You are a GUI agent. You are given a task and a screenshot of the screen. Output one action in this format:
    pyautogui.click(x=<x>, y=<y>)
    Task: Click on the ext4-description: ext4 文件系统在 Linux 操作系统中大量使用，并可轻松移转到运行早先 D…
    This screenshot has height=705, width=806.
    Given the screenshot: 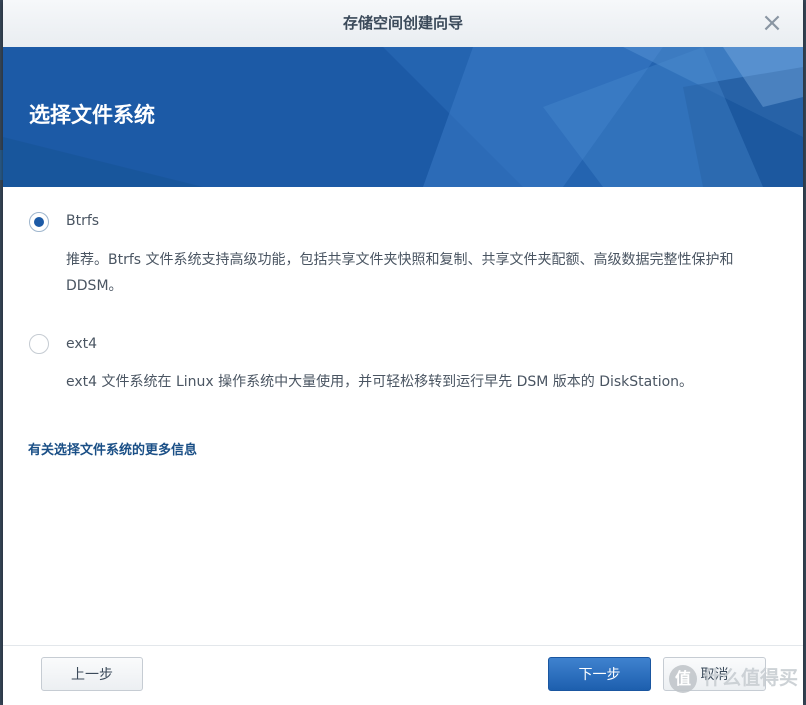 What is the action you would take?
    pyautogui.click(x=380, y=382)
    